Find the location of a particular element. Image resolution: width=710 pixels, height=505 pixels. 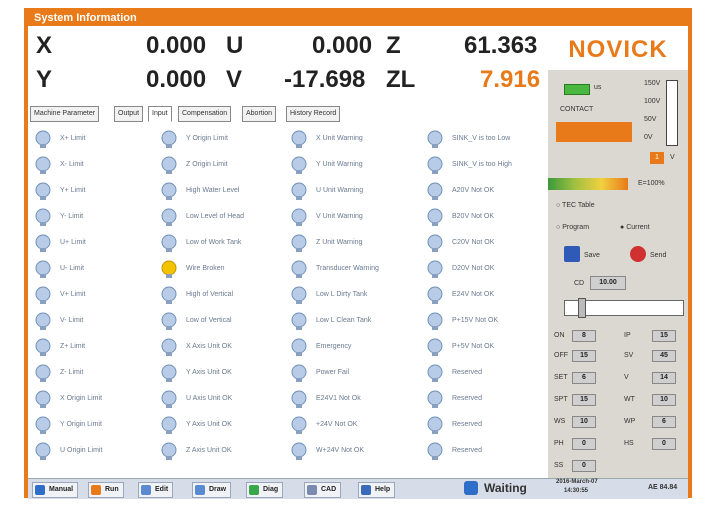

send-button: Send is located at coordinates (658, 255).